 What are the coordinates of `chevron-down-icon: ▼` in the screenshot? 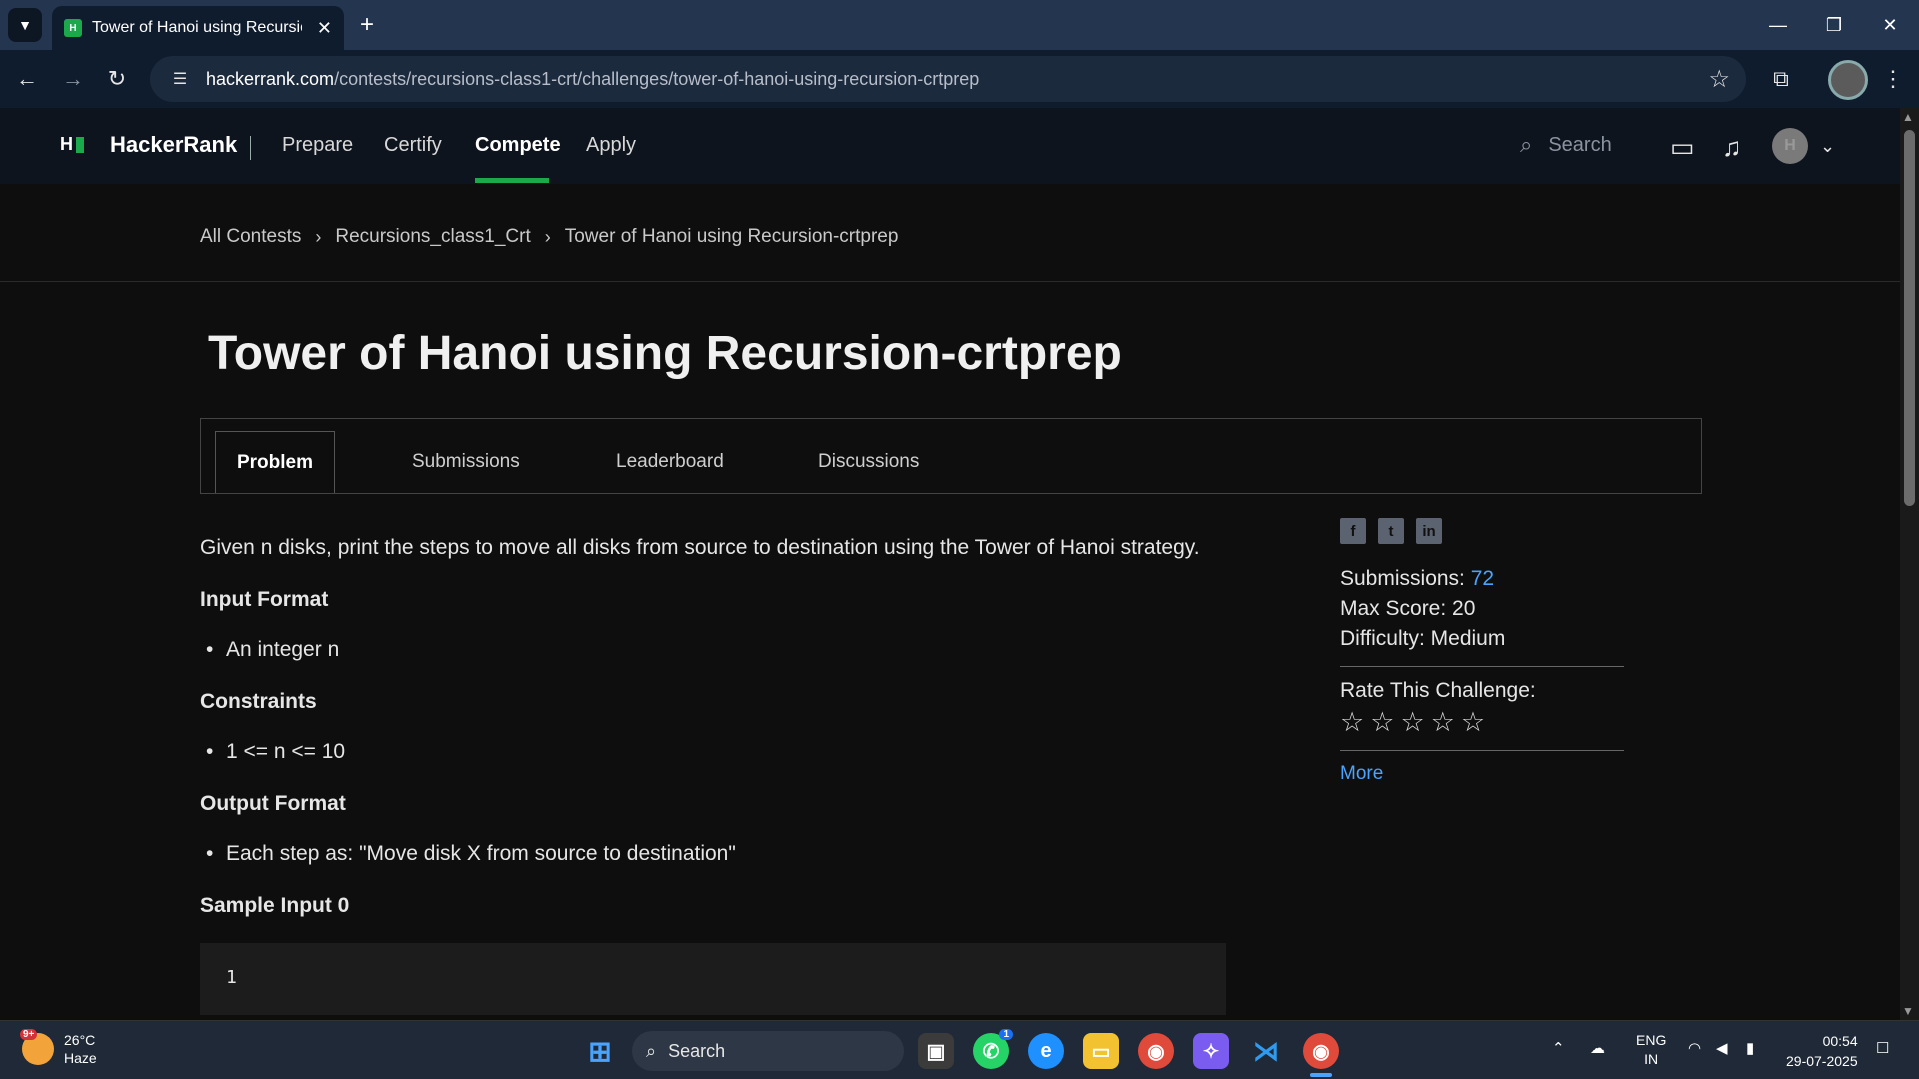 It's located at (25, 25).